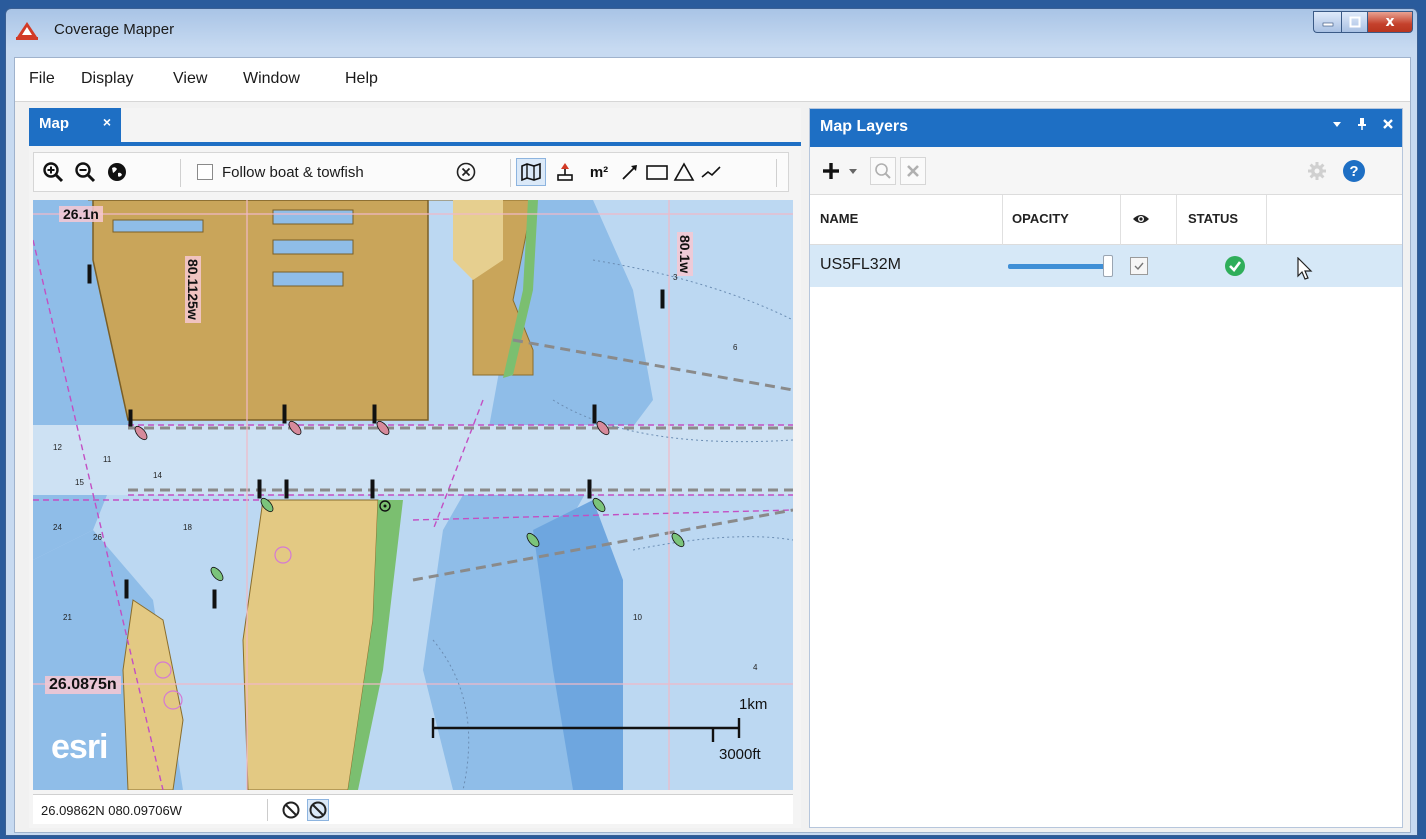  I want to click on layers-column-header: NAME OPACITY STATUS, so click(1106, 220).